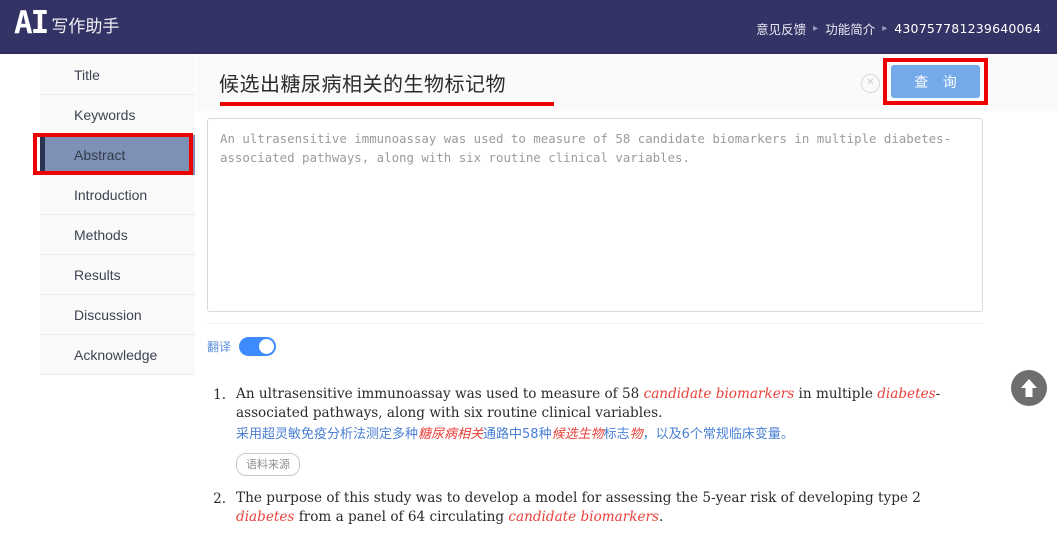 The image size is (1057, 539). I want to click on result-number: 2., so click(219, 499).